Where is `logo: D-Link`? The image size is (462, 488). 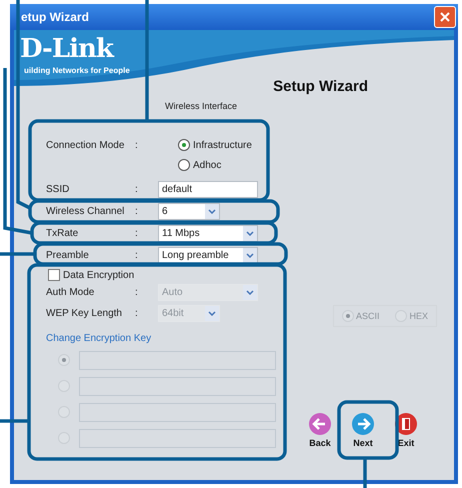
logo: D-Link is located at coordinates (66, 49).